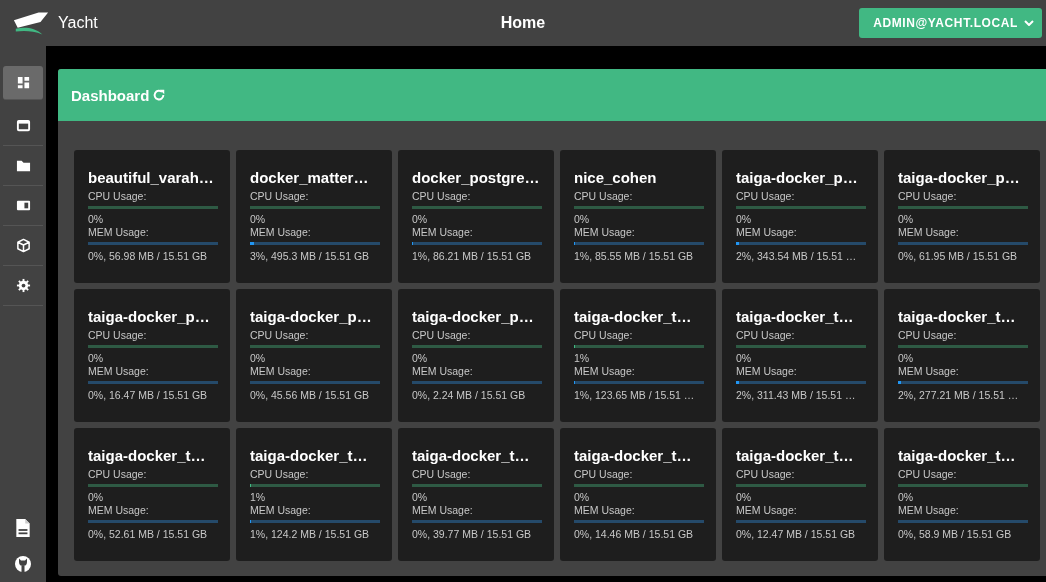 The image size is (1046, 582). I want to click on mem-reading: 0%, 2.24 MB / 15.51 GB, so click(469, 395).